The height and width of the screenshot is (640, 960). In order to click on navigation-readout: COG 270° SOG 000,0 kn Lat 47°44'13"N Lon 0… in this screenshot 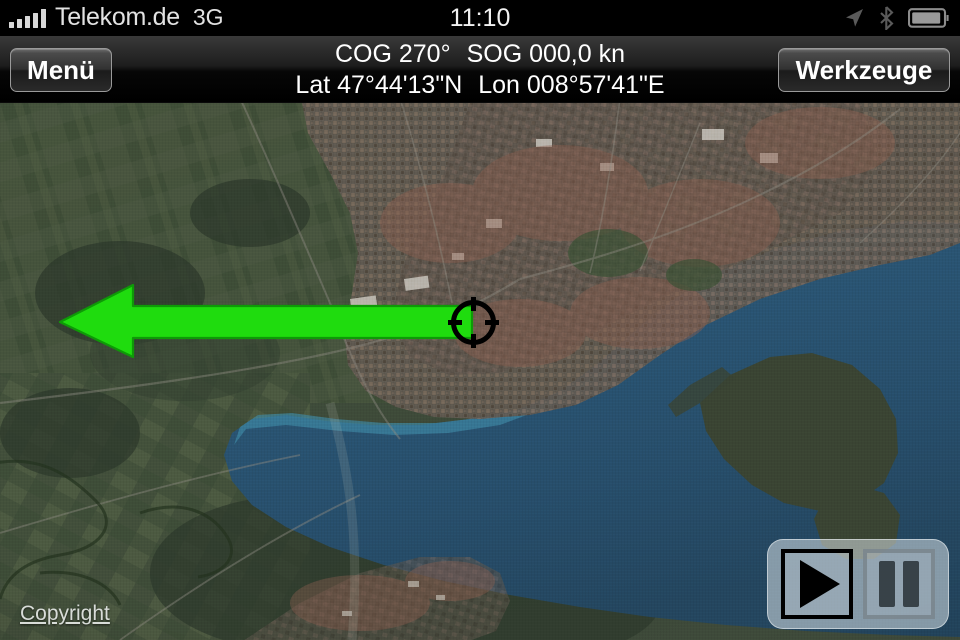, I will do `click(480, 69)`.